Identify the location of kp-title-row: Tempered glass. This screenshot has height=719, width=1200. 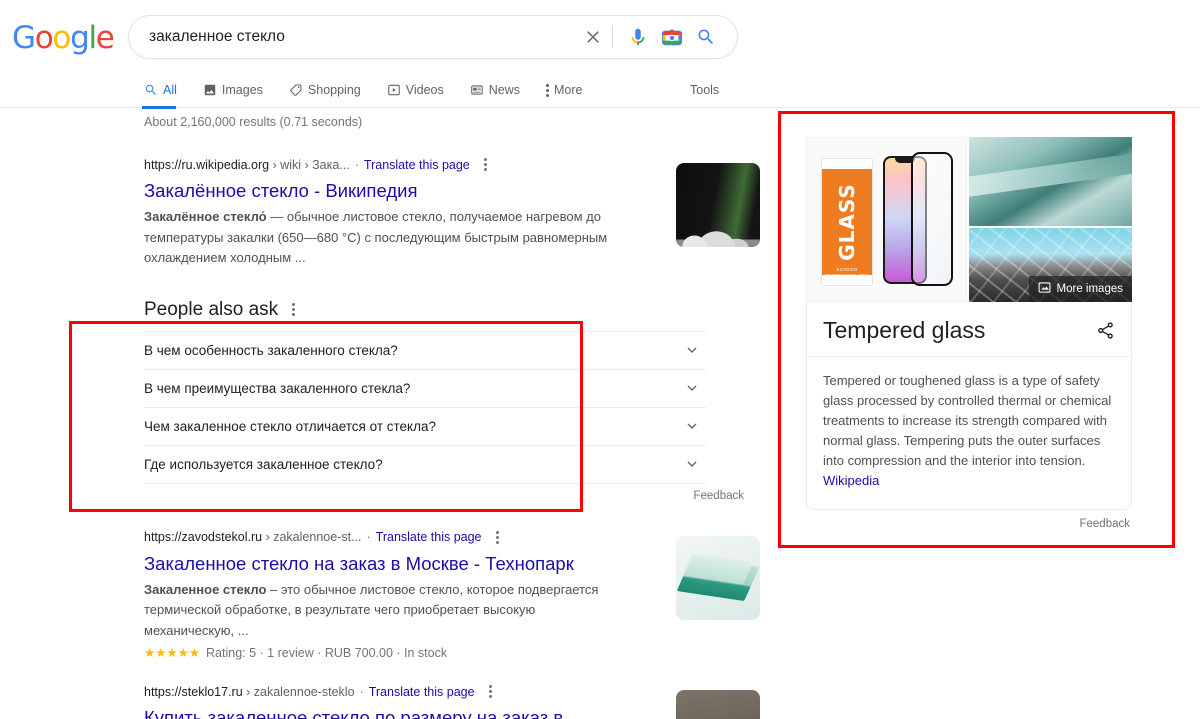
(969, 329).